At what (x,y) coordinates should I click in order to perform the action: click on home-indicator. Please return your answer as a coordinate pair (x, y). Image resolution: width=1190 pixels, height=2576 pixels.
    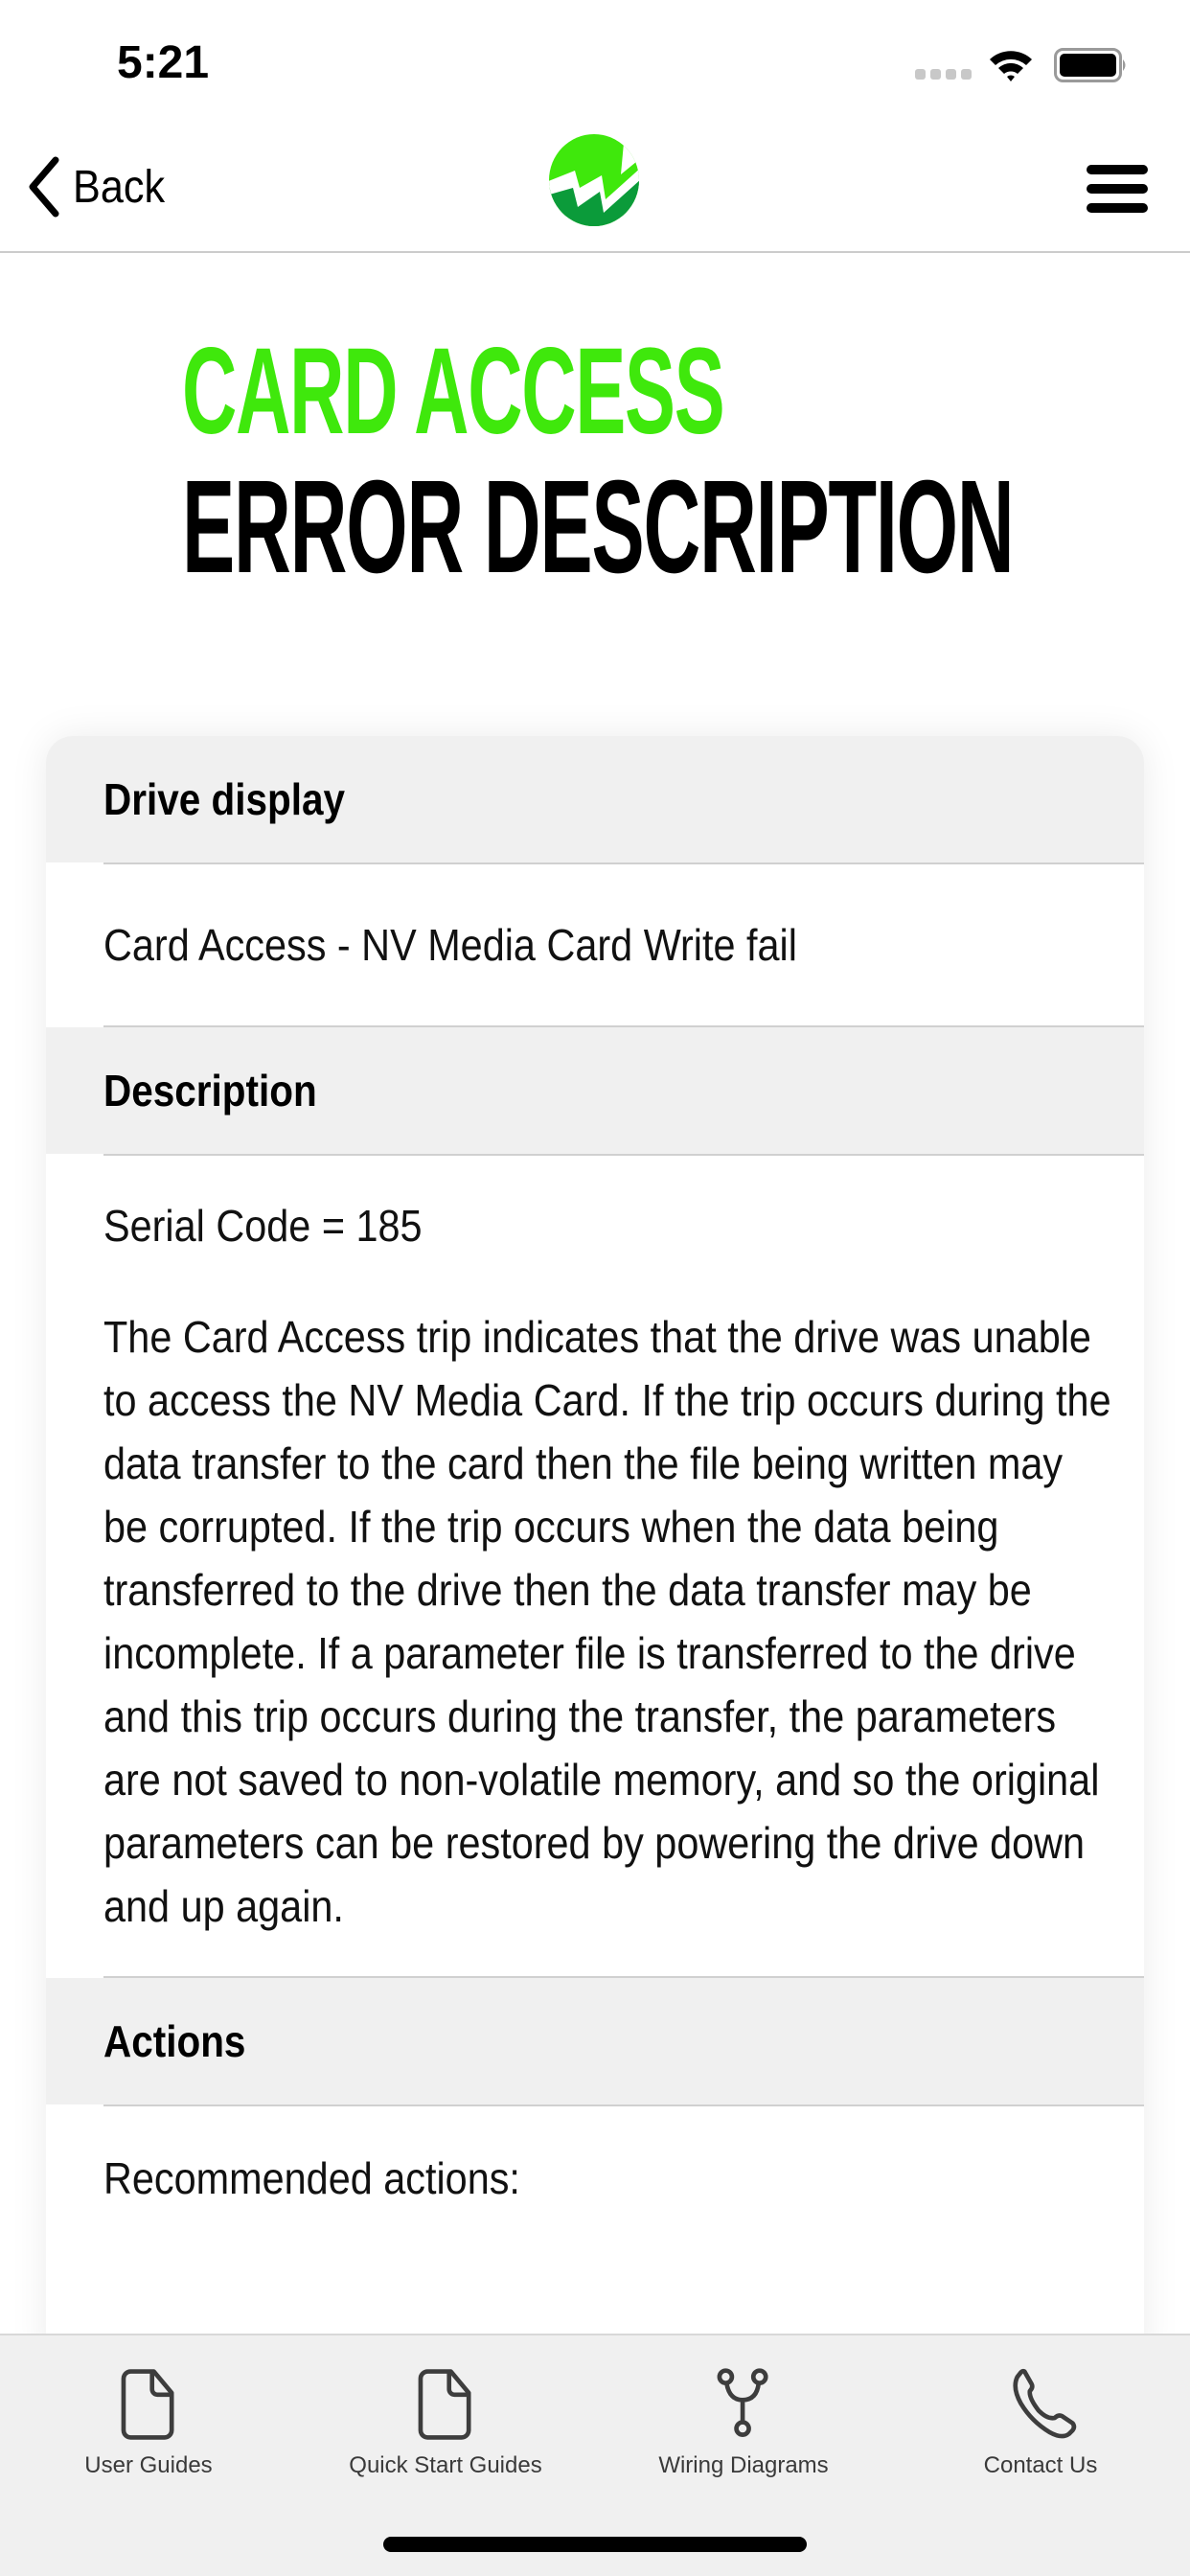
    Looking at the image, I should click on (595, 2544).